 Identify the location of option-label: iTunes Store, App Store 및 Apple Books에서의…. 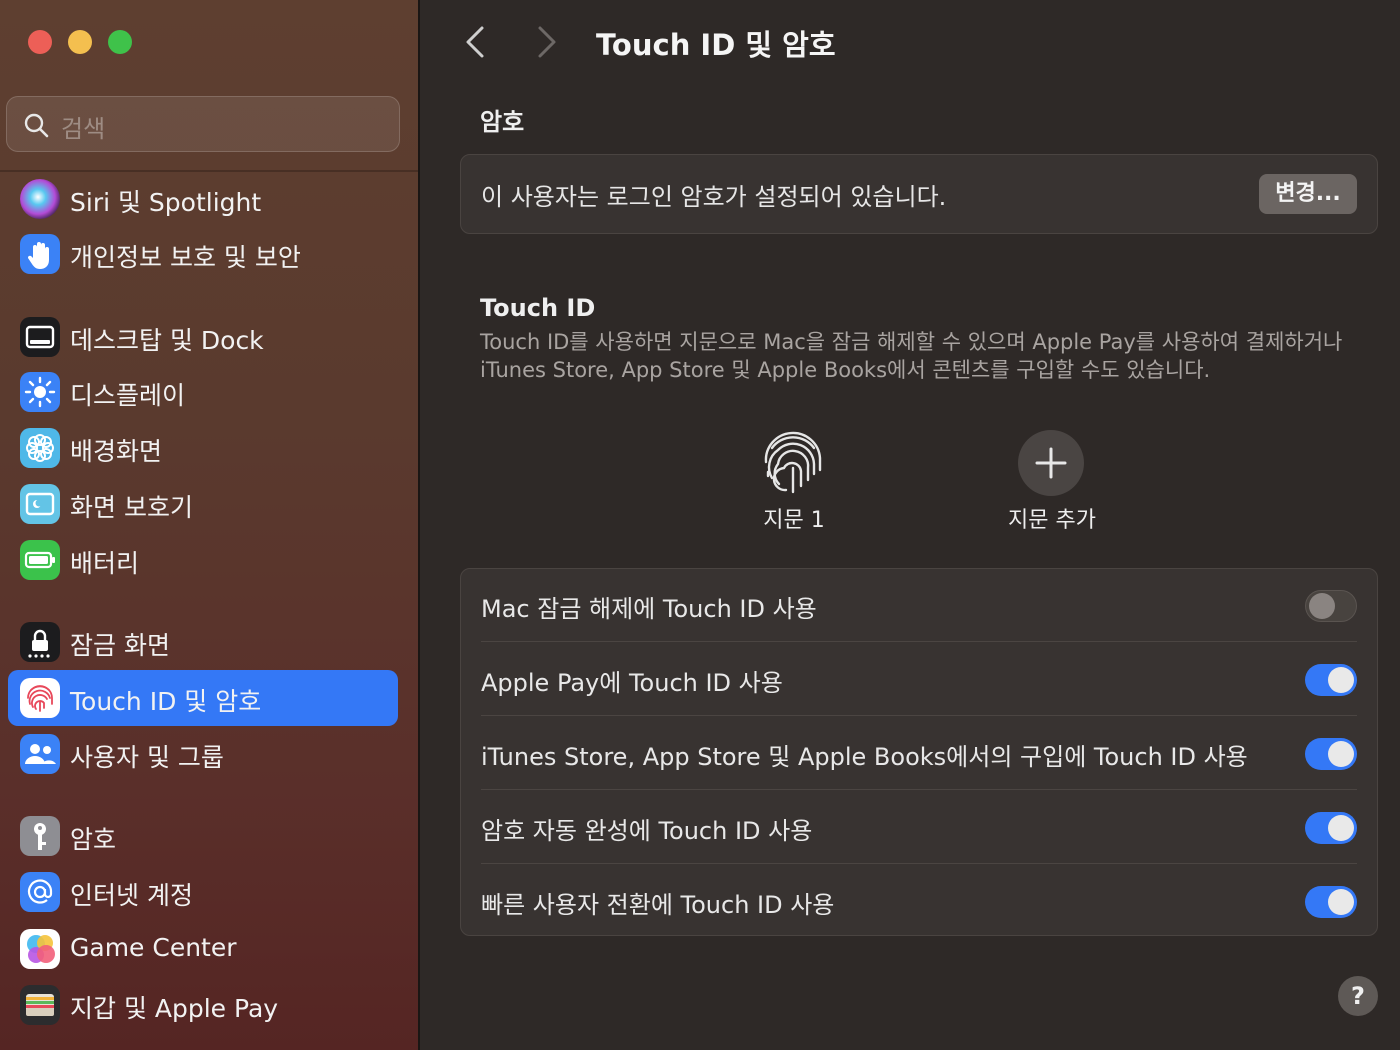
(864, 757).